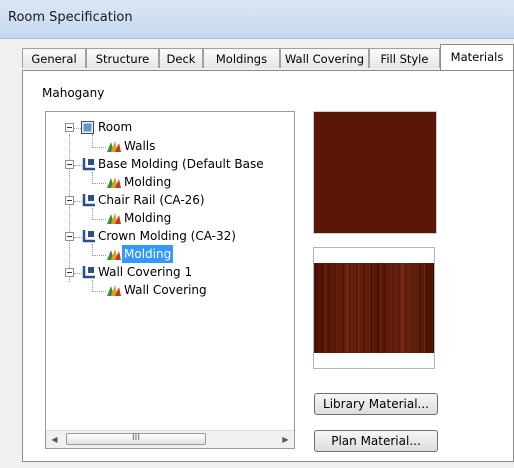 This screenshot has width=514, height=468. What do you see at coordinates (404, 58) in the screenshot?
I see `tab-fill-style: Fill Style` at bounding box center [404, 58].